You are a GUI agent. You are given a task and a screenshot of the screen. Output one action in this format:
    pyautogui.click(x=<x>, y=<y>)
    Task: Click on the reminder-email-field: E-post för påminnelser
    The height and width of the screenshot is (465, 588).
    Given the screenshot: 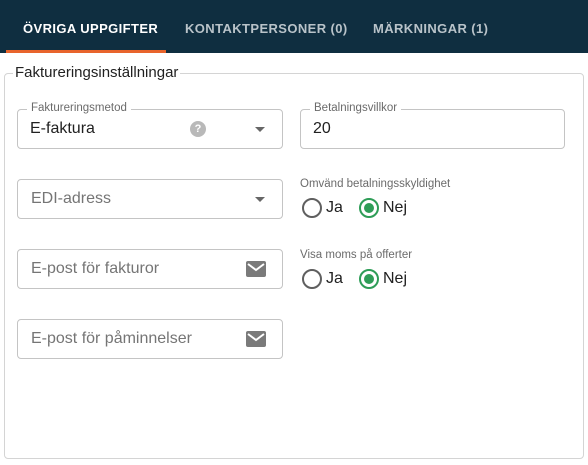 What is the action you would take?
    pyautogui.click(x=150, y=339)
    